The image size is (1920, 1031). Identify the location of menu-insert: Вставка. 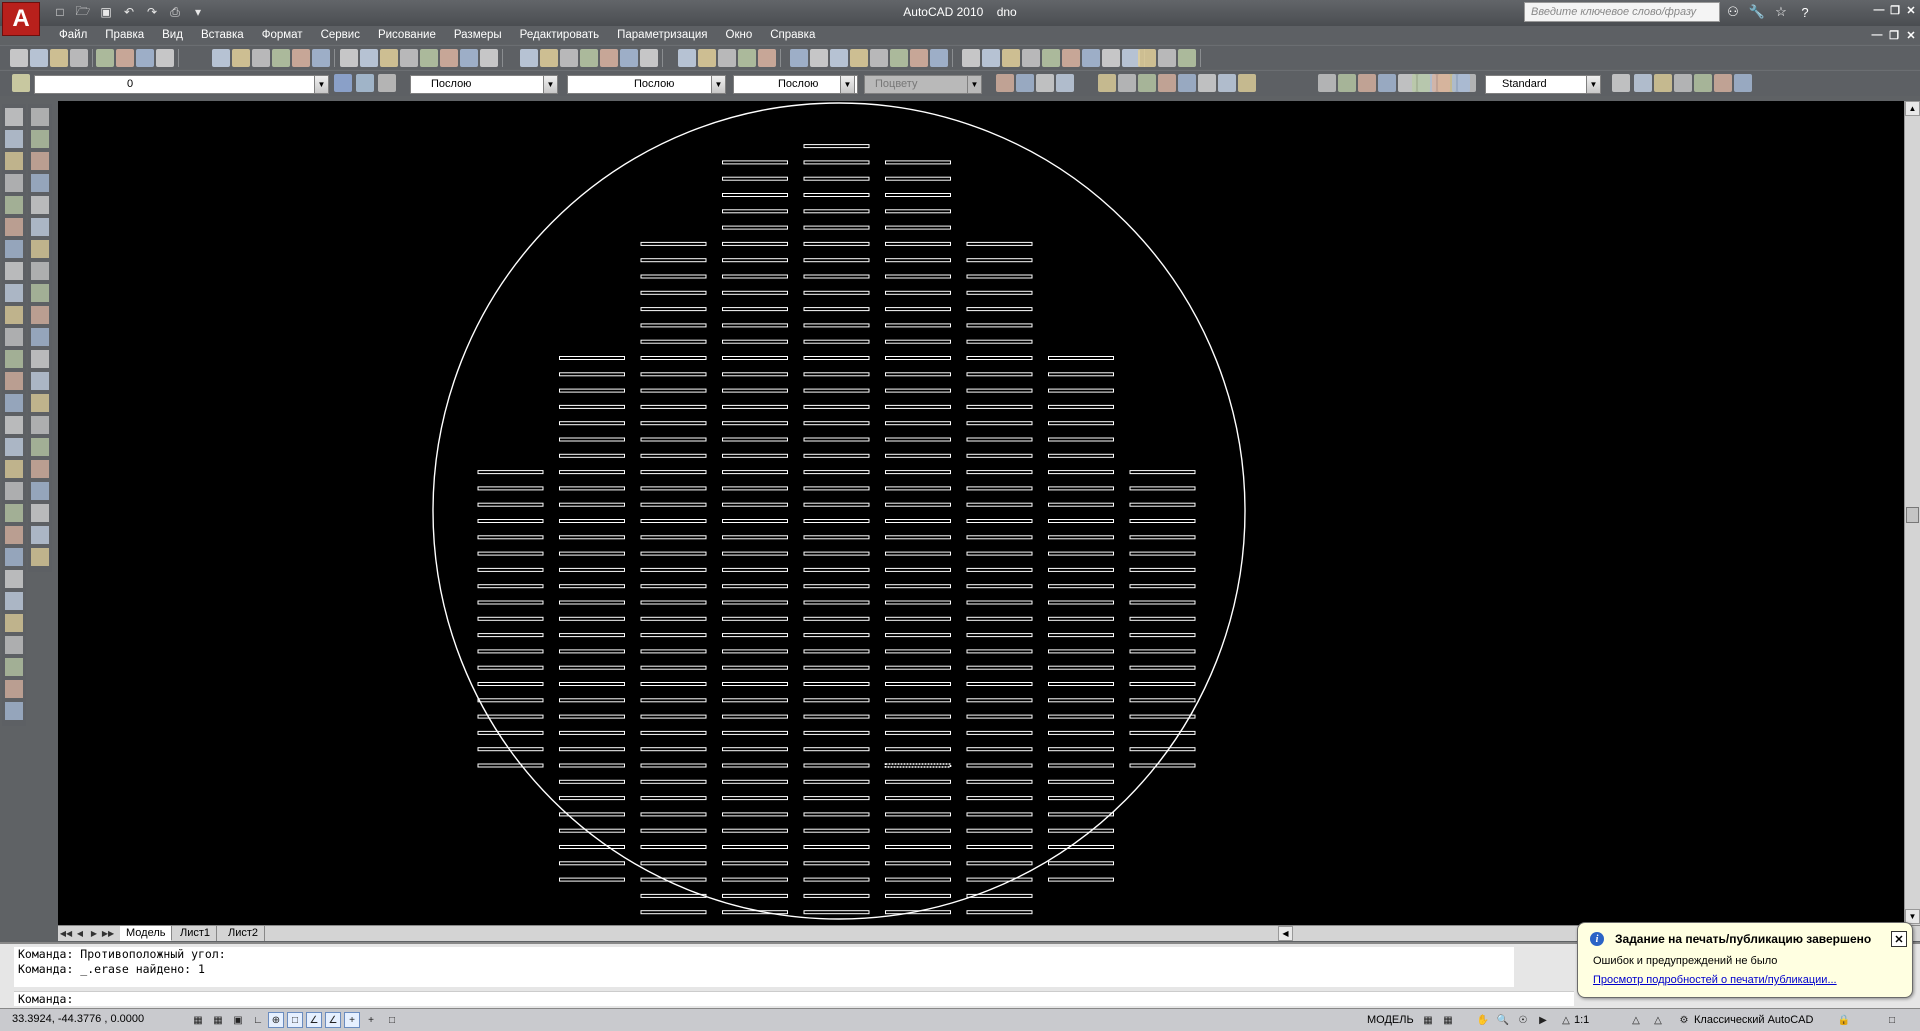
(222, 35).